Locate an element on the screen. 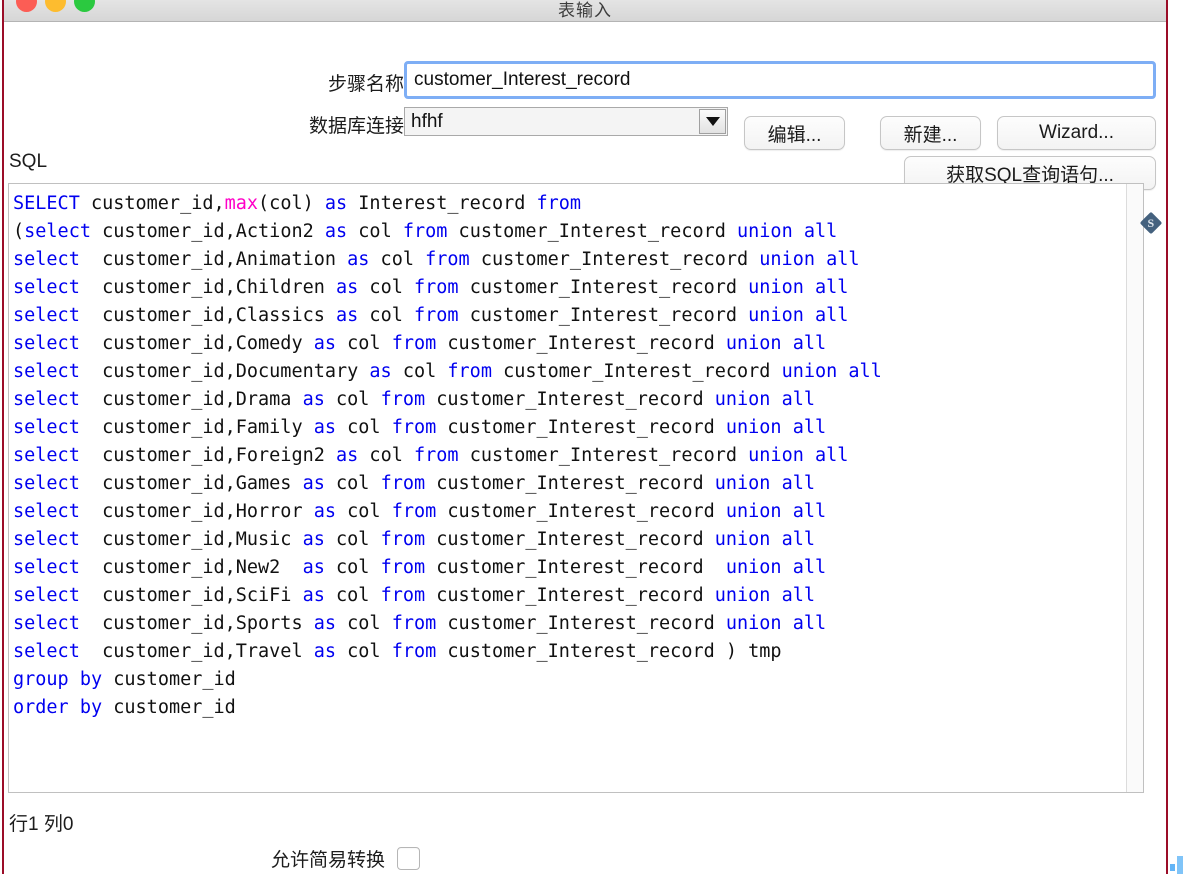 The width and height of the screenshot is (1186, 874). sql-diamond-glyph: S is located at coordinates (1151, 222).